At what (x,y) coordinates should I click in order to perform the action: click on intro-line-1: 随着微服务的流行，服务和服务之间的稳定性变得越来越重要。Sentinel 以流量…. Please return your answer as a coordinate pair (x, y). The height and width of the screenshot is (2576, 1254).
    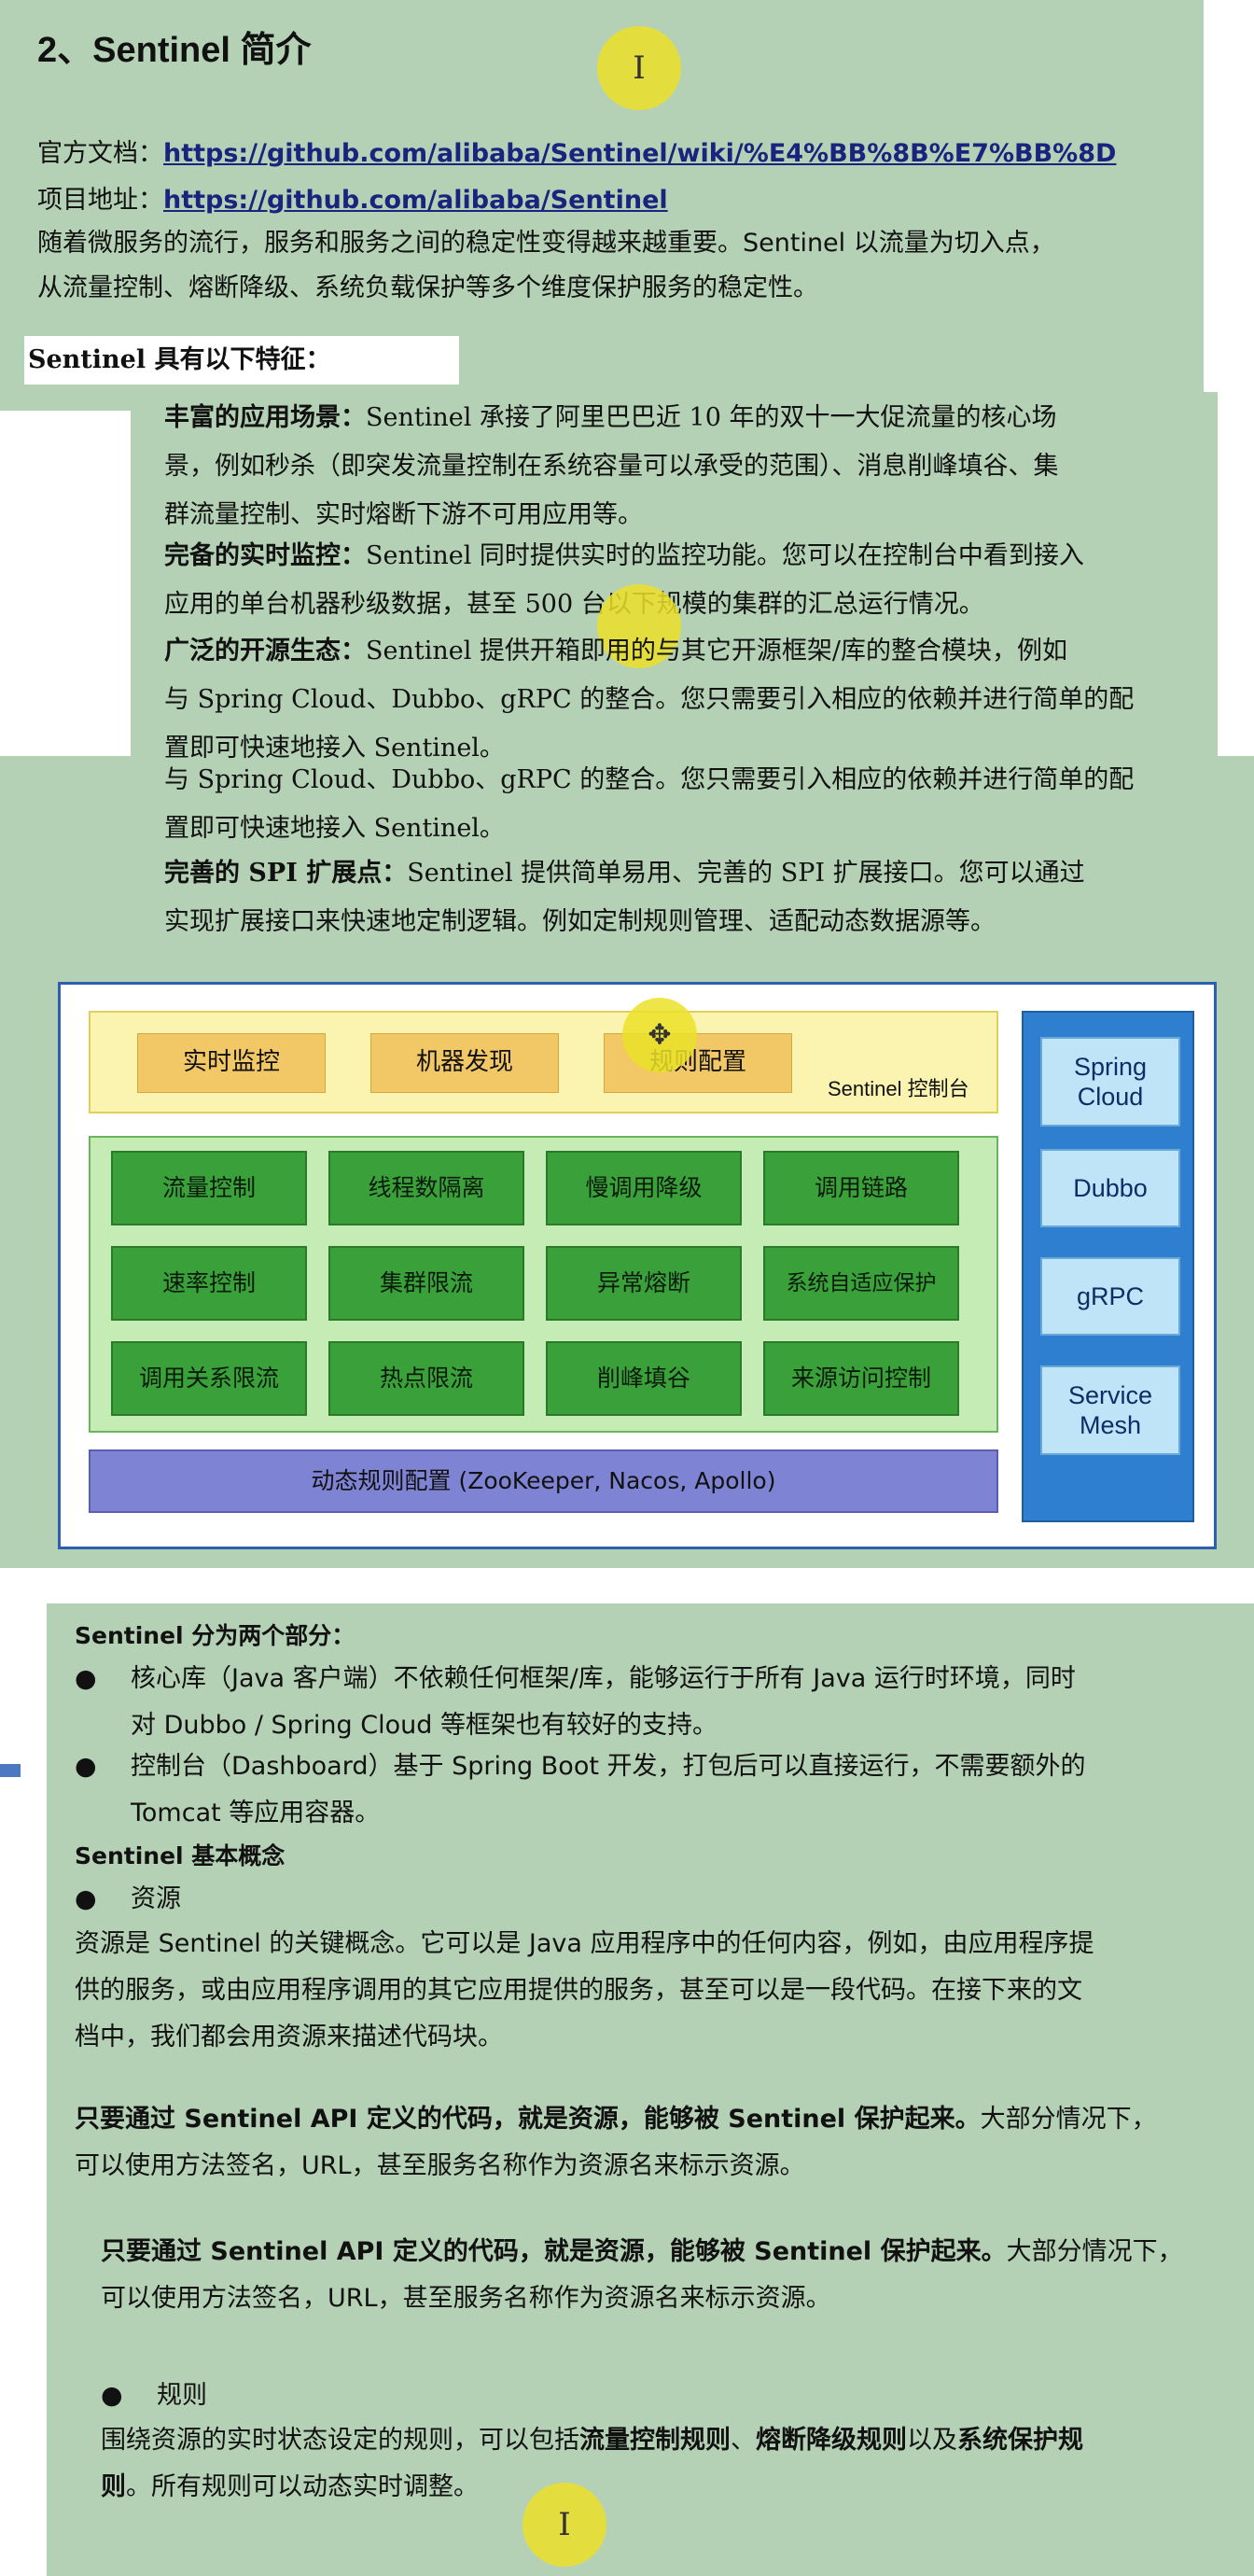
    Looking at the image, I should click on (546, 243).